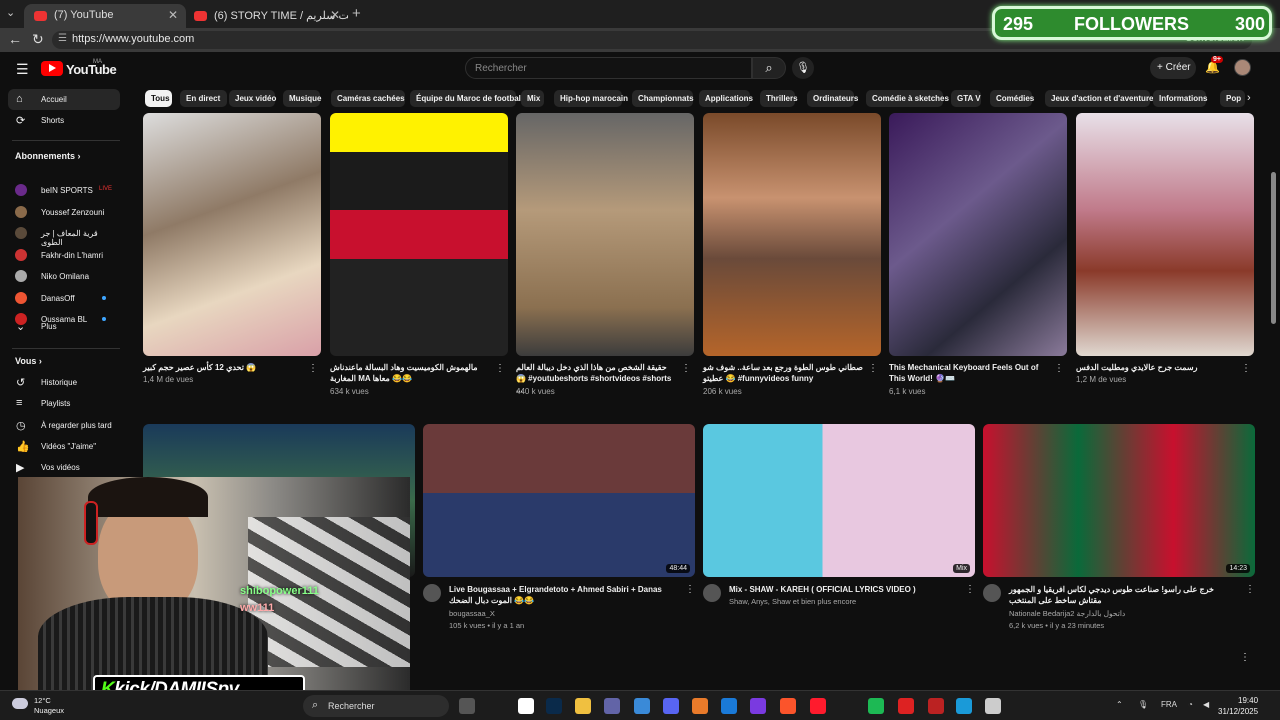 The image size is (1280, 720). I want to click on filter-chip: Caméras cachées, so click(368, 98).